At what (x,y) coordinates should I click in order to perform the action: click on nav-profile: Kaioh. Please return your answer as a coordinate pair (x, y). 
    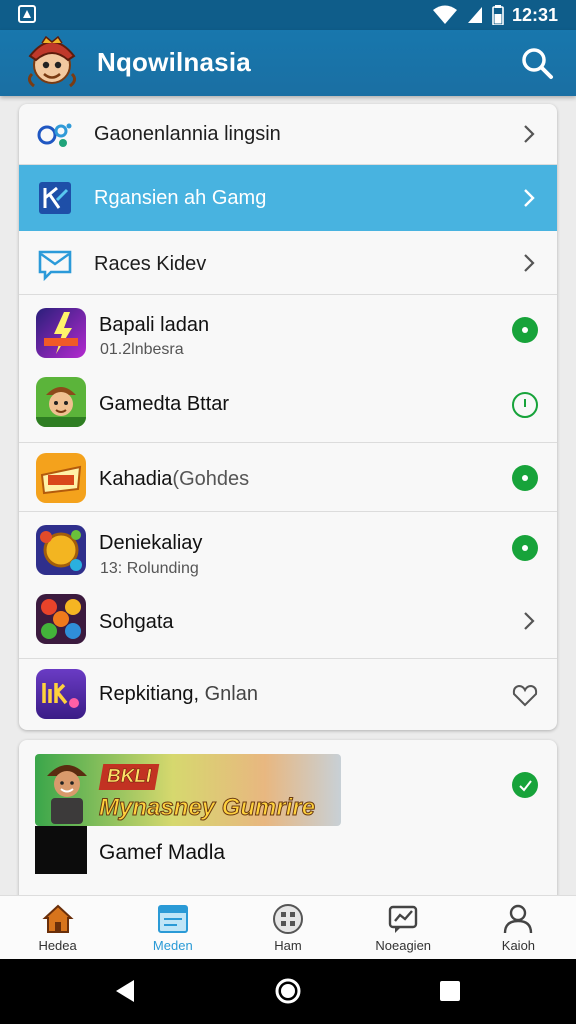
    Looking at the image, I should click on (518, 927).